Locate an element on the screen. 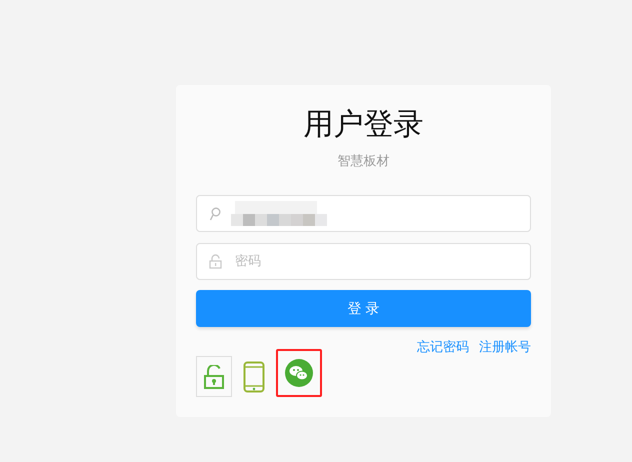 This screenshot has height=462, width=632. chat-bubbles-icon is located at coordinates (299, 372).